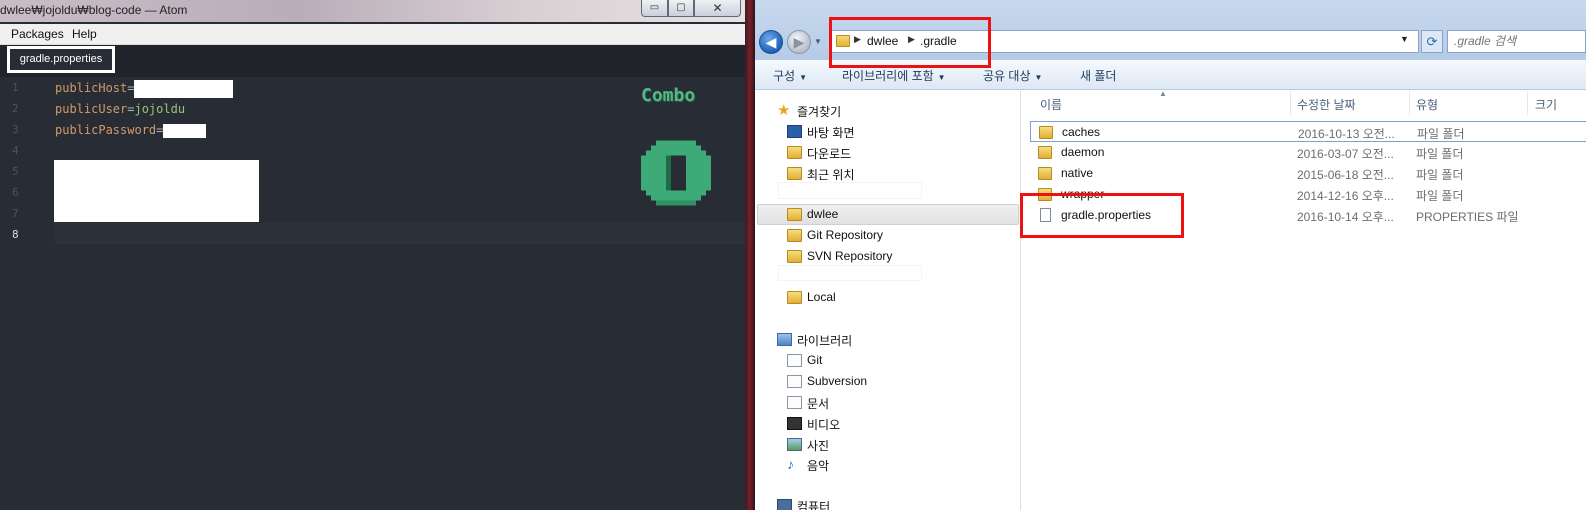 Image resolution: width=1586 pixels, height=510 pixels. I want to click on menu-bar: Packages Help, so click(372, 34).